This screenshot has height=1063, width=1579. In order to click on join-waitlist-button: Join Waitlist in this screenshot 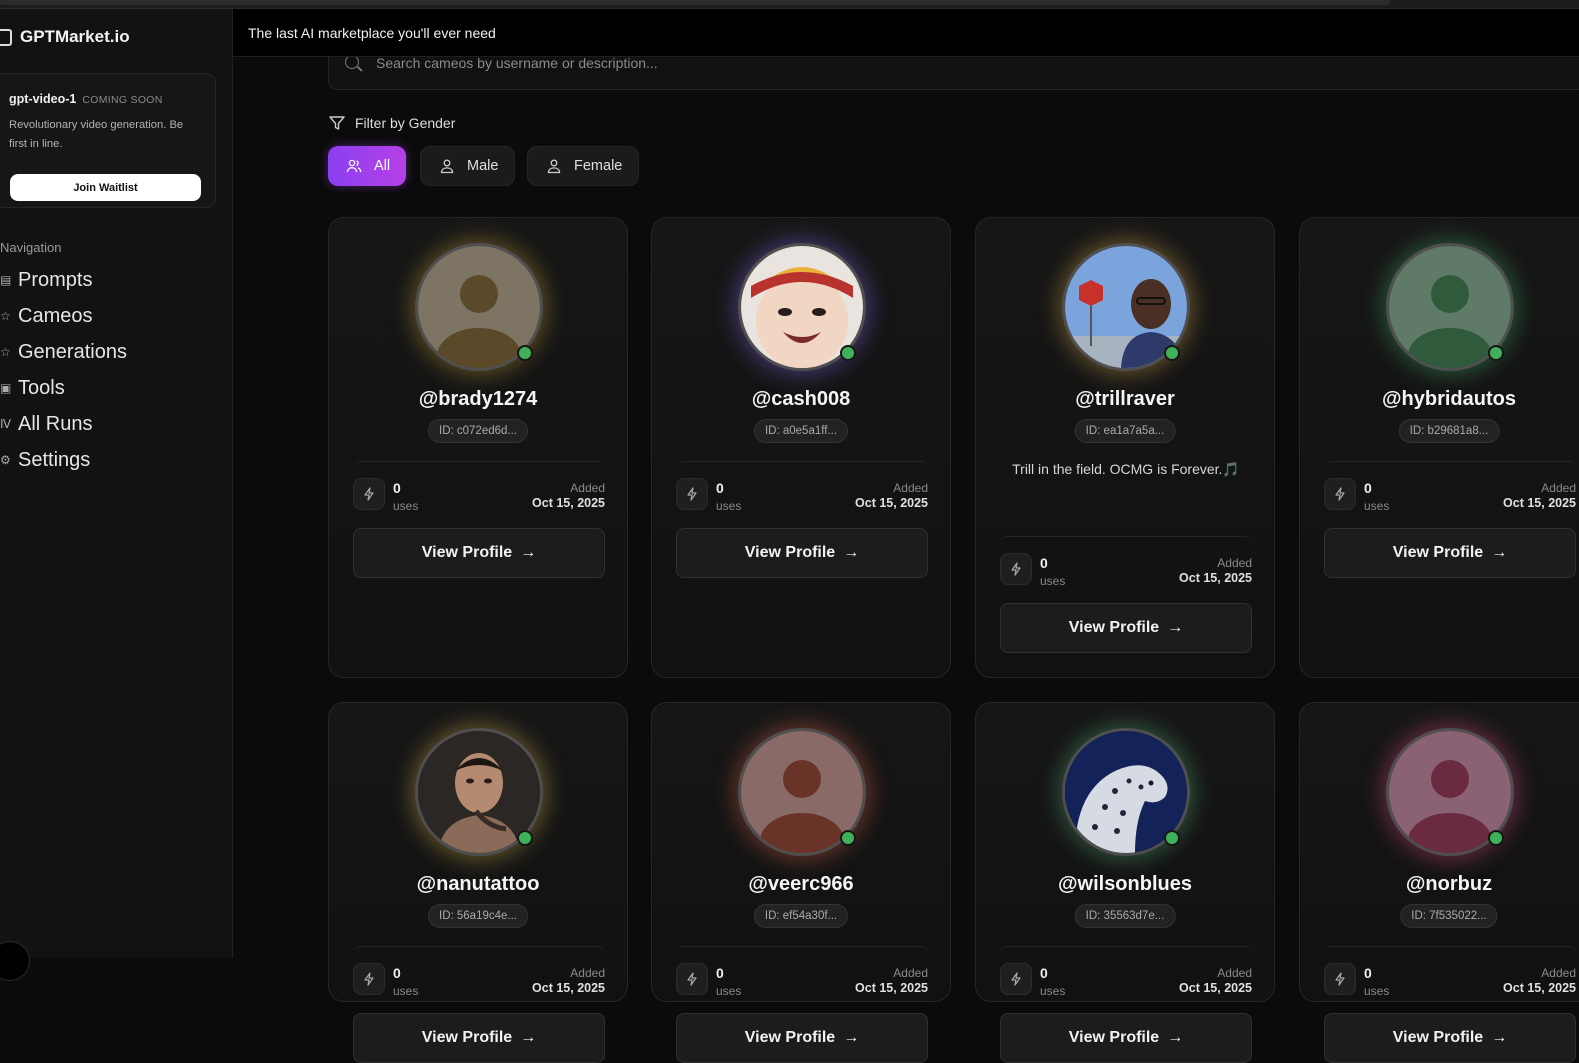, I will do `click(105, 187)`.